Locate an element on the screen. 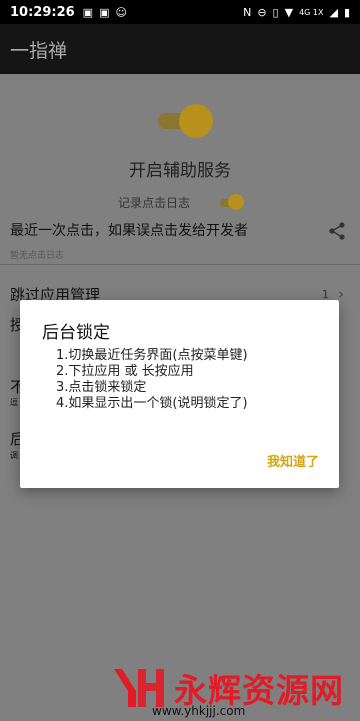 This screenshot has height=721, width=360. battery-icon: ▮ is located at coordinates (346, 12).